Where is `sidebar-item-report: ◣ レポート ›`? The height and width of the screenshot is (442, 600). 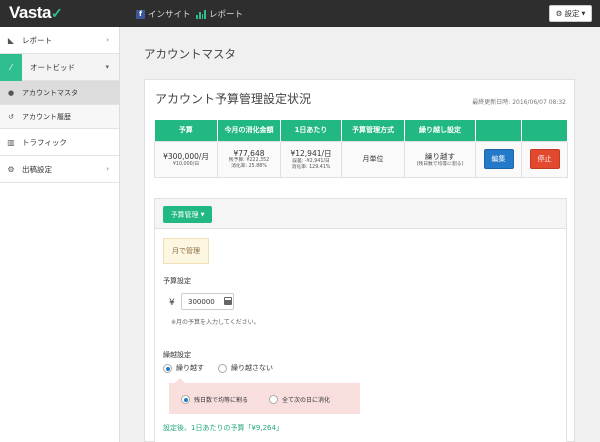
sidebar-item-report: ◣ レポート › is located at coordinates (59, 40).